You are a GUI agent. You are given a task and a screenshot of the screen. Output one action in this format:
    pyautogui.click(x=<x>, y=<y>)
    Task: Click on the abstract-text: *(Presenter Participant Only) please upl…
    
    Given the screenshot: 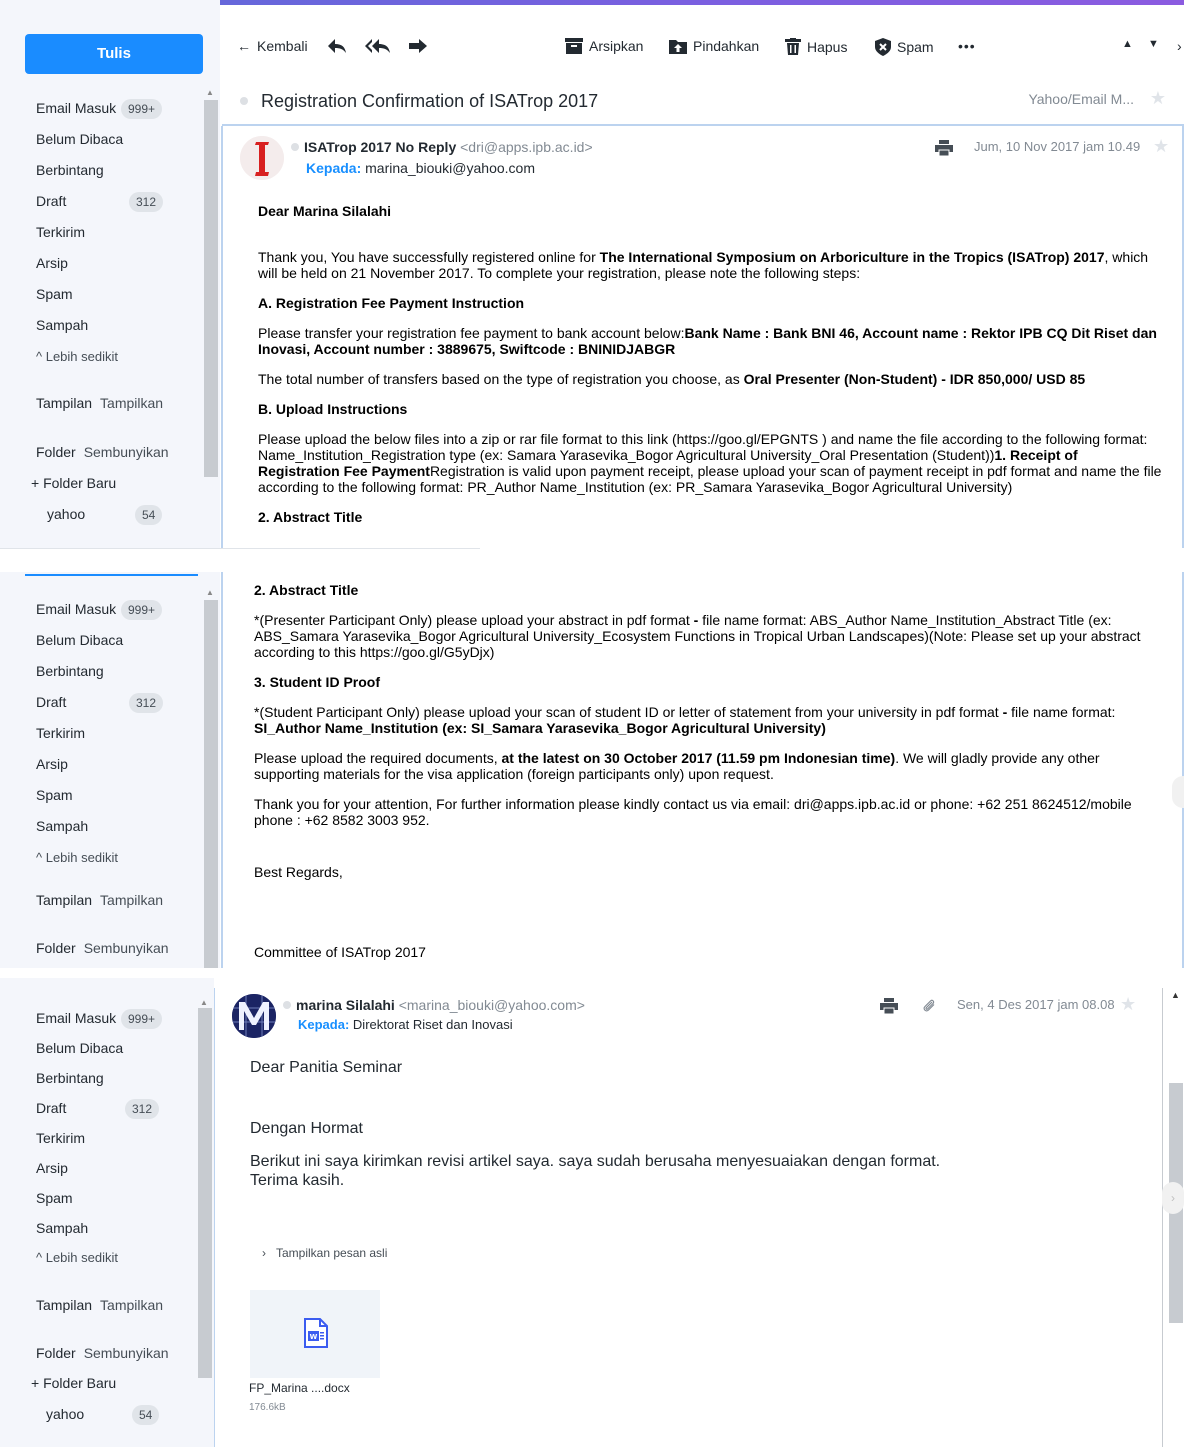 What is the action you would take?
    pyautogui.click(x=474, y=620)
    